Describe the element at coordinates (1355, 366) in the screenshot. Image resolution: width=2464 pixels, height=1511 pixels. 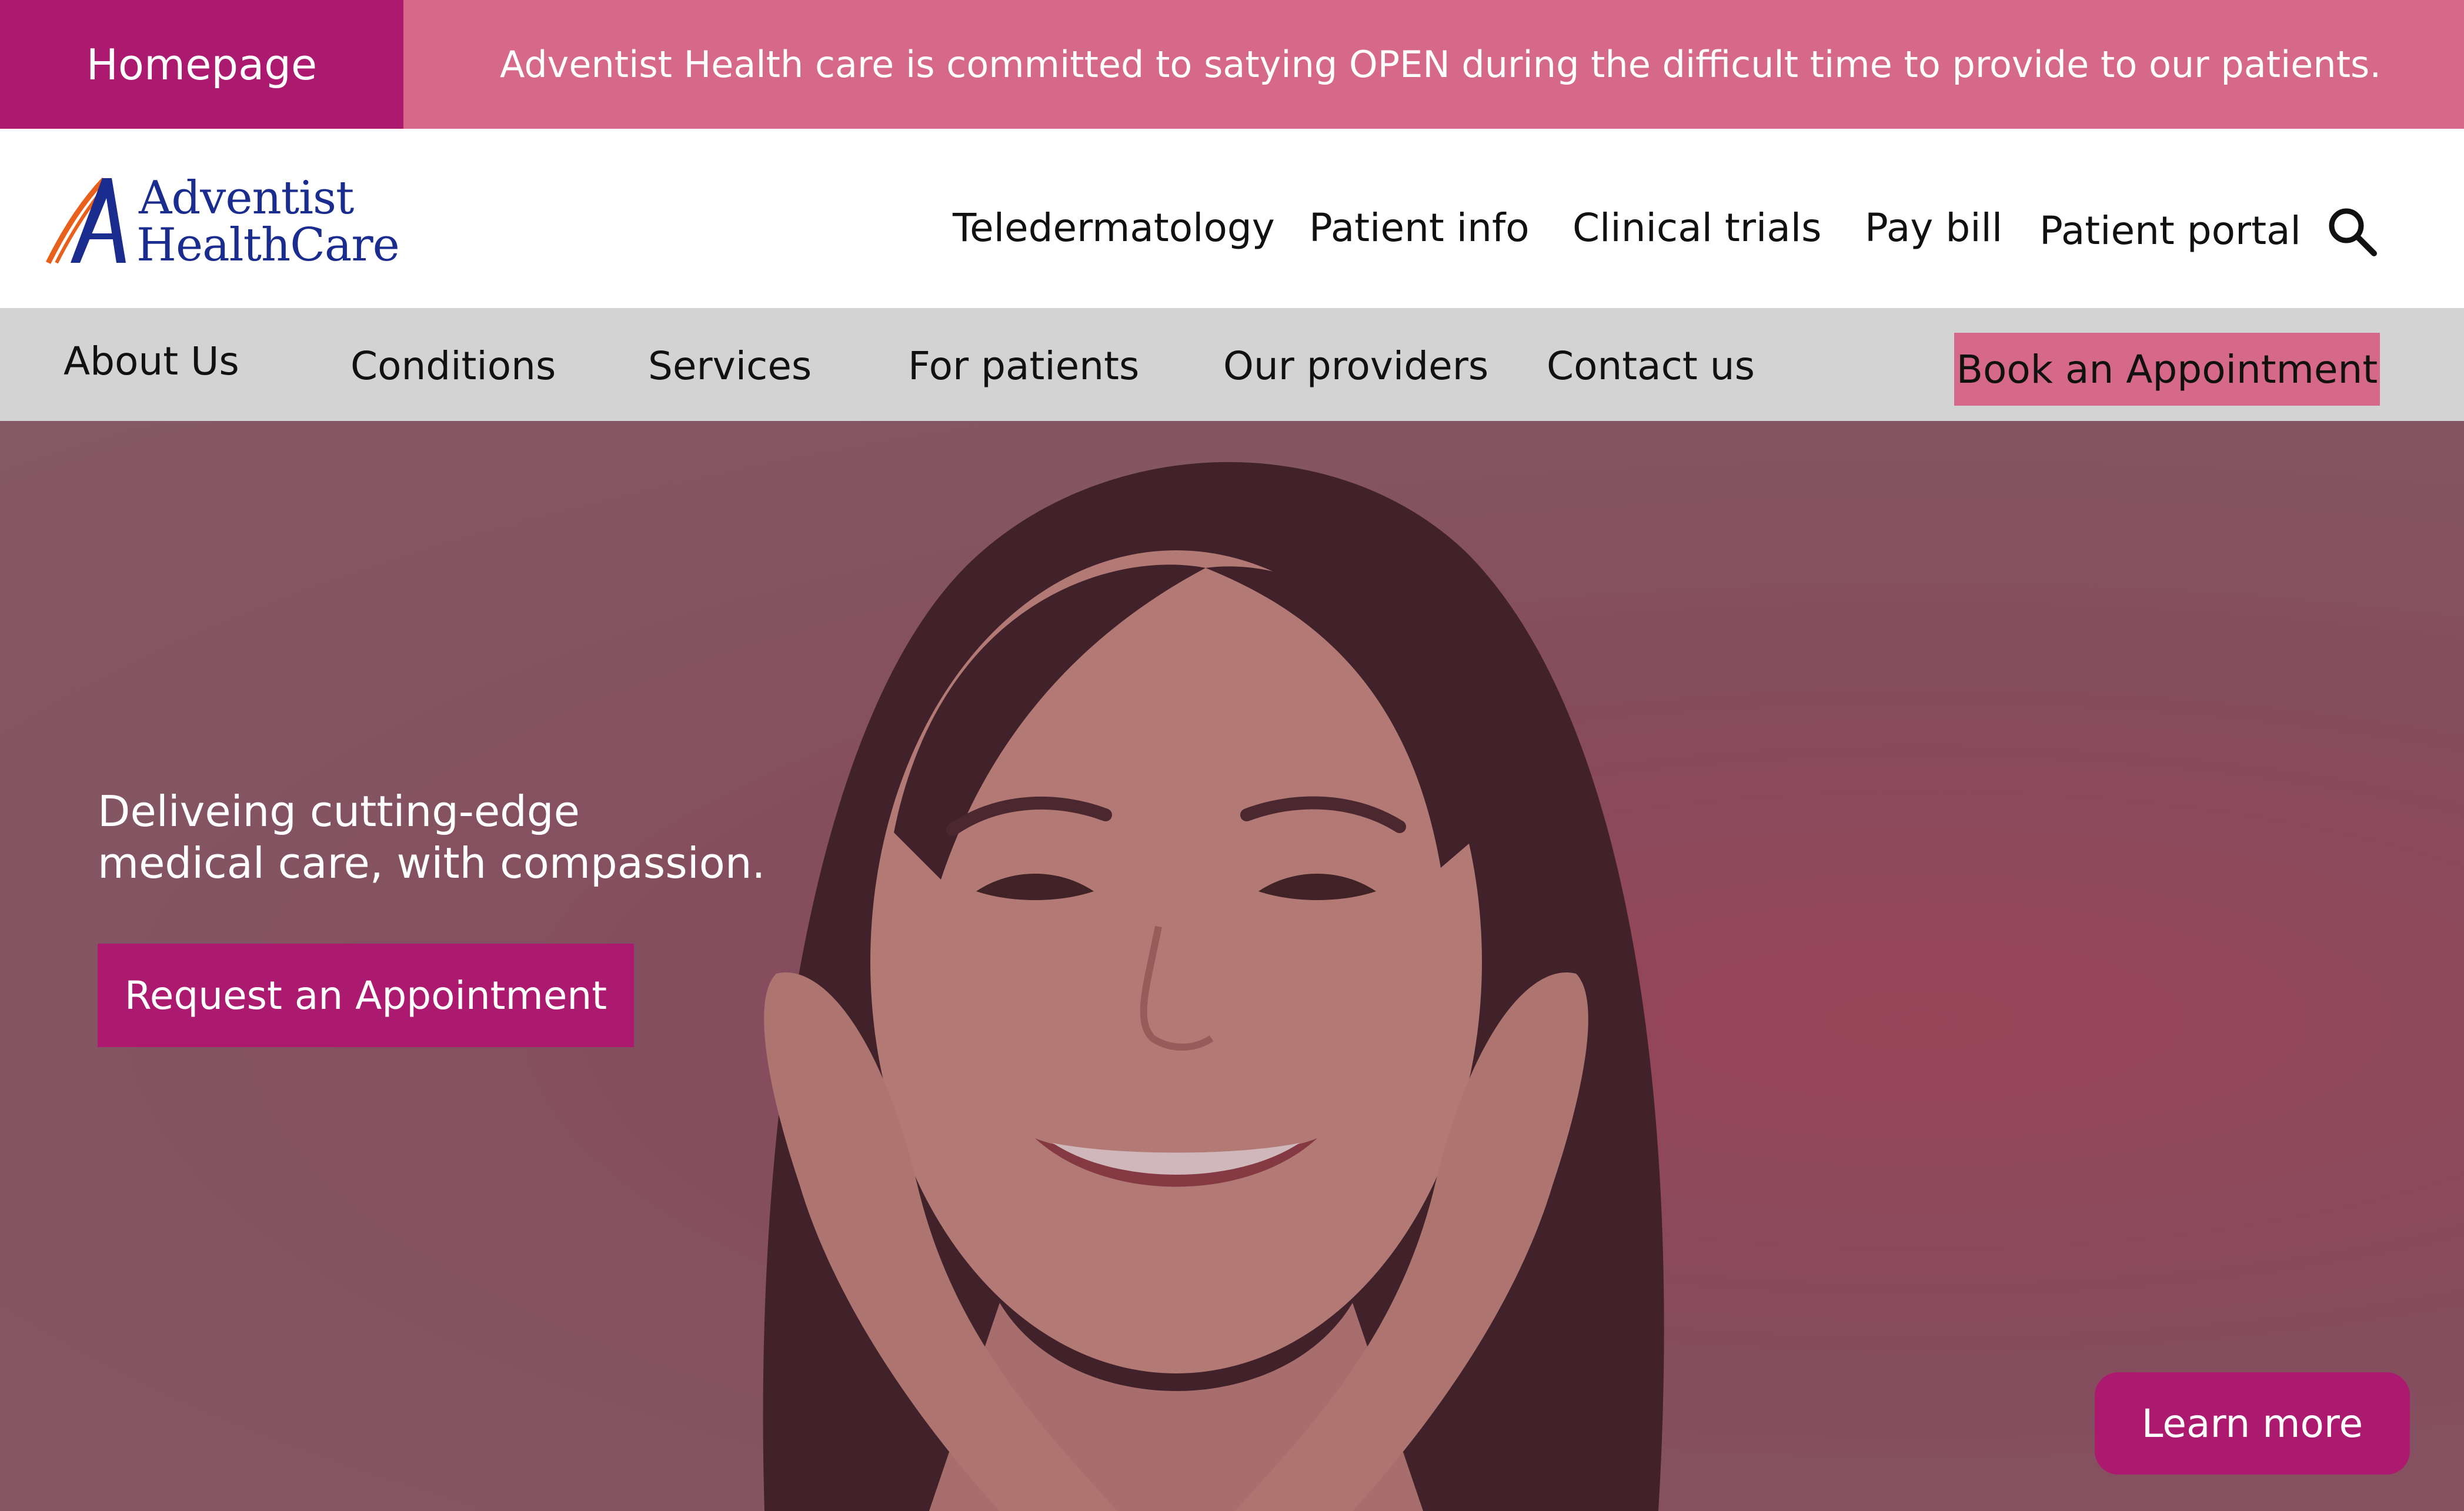
I see `nav-our-providers: Our providers` at that location.